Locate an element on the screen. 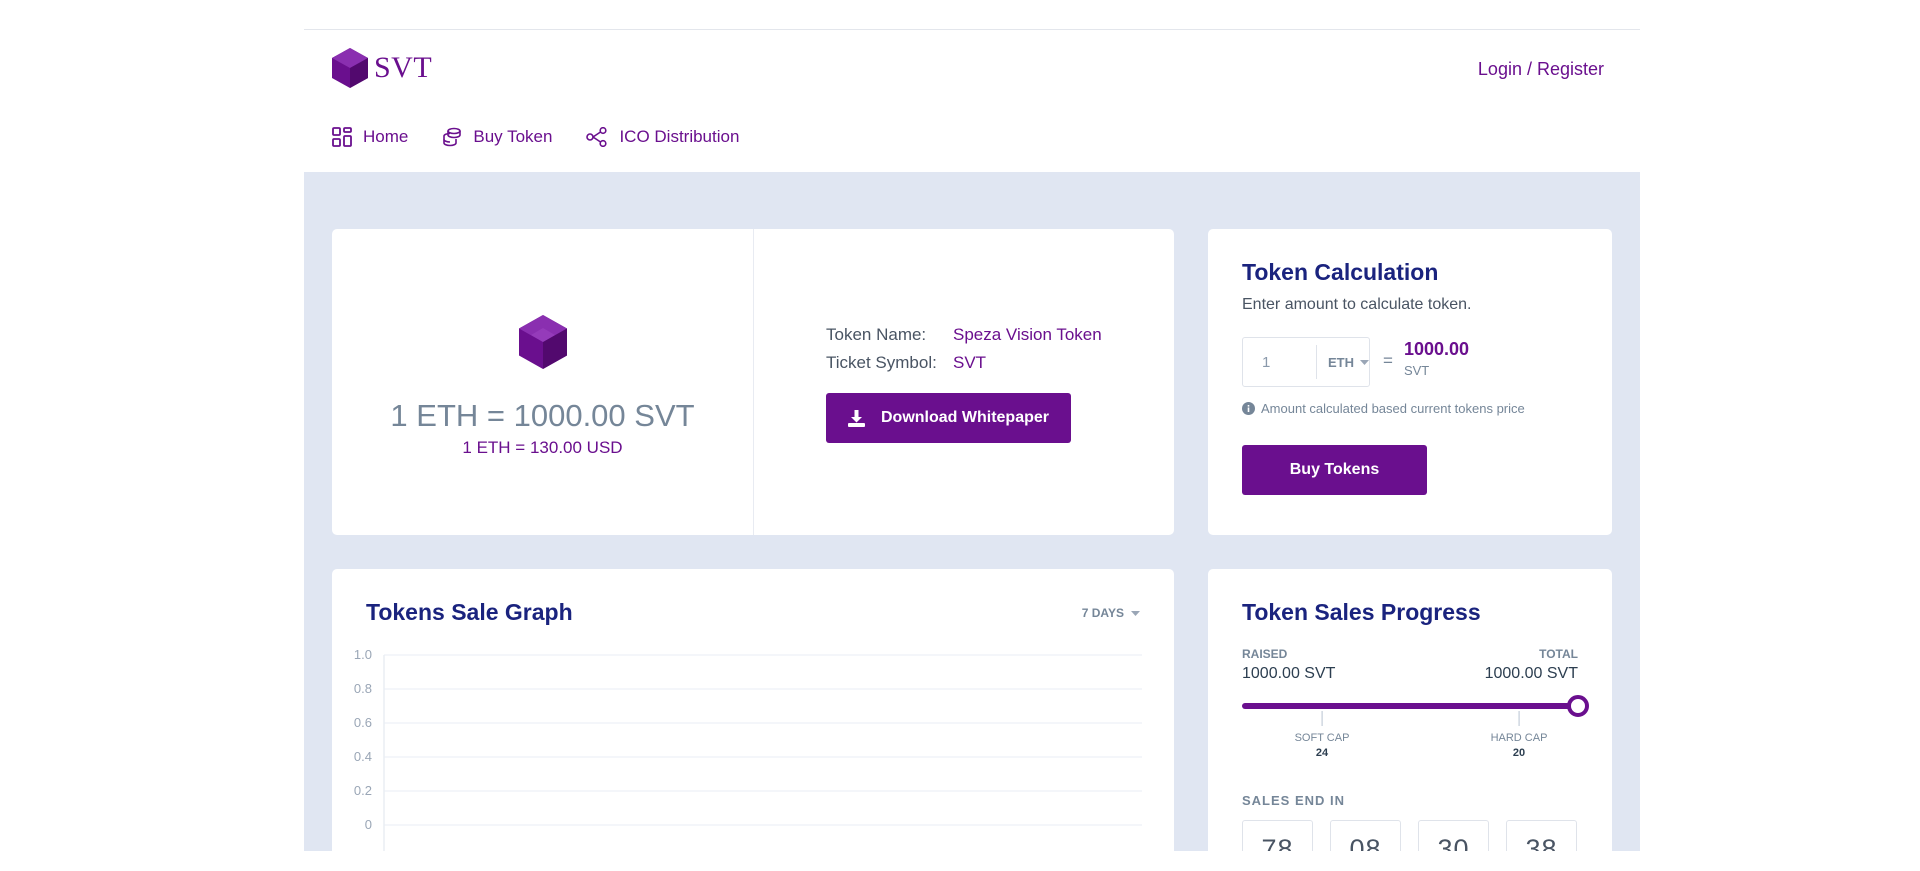  raised-block: RAISED 1000.00 SVT is located at coordinates (1288, 665).